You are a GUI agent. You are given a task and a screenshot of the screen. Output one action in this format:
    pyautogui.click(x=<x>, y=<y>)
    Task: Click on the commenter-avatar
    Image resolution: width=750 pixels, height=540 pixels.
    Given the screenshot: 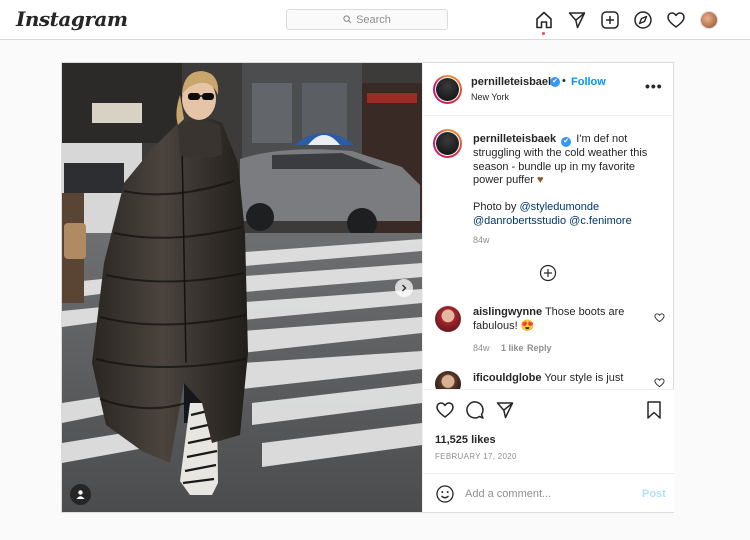 What is the action you would take?
    pyautogui.click(x=448, y=319)
    